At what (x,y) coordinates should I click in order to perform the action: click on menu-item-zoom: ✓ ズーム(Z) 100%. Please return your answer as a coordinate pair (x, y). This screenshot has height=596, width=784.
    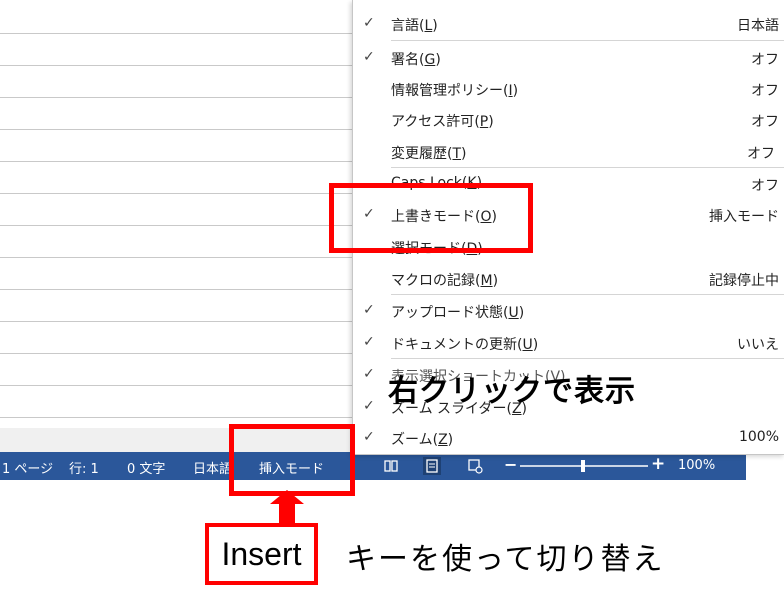
    Looking at the image, I should click on (568, 438).